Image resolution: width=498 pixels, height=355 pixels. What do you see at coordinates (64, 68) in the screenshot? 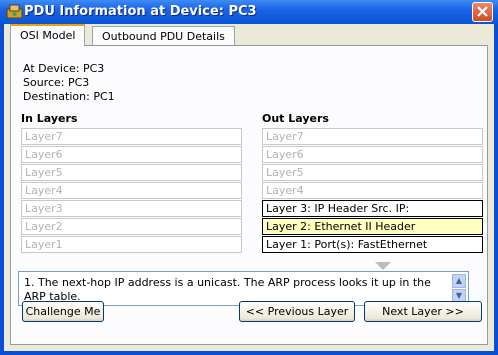
I see `at-device-label: At Device: PC3` at bounding box center [64, 68].